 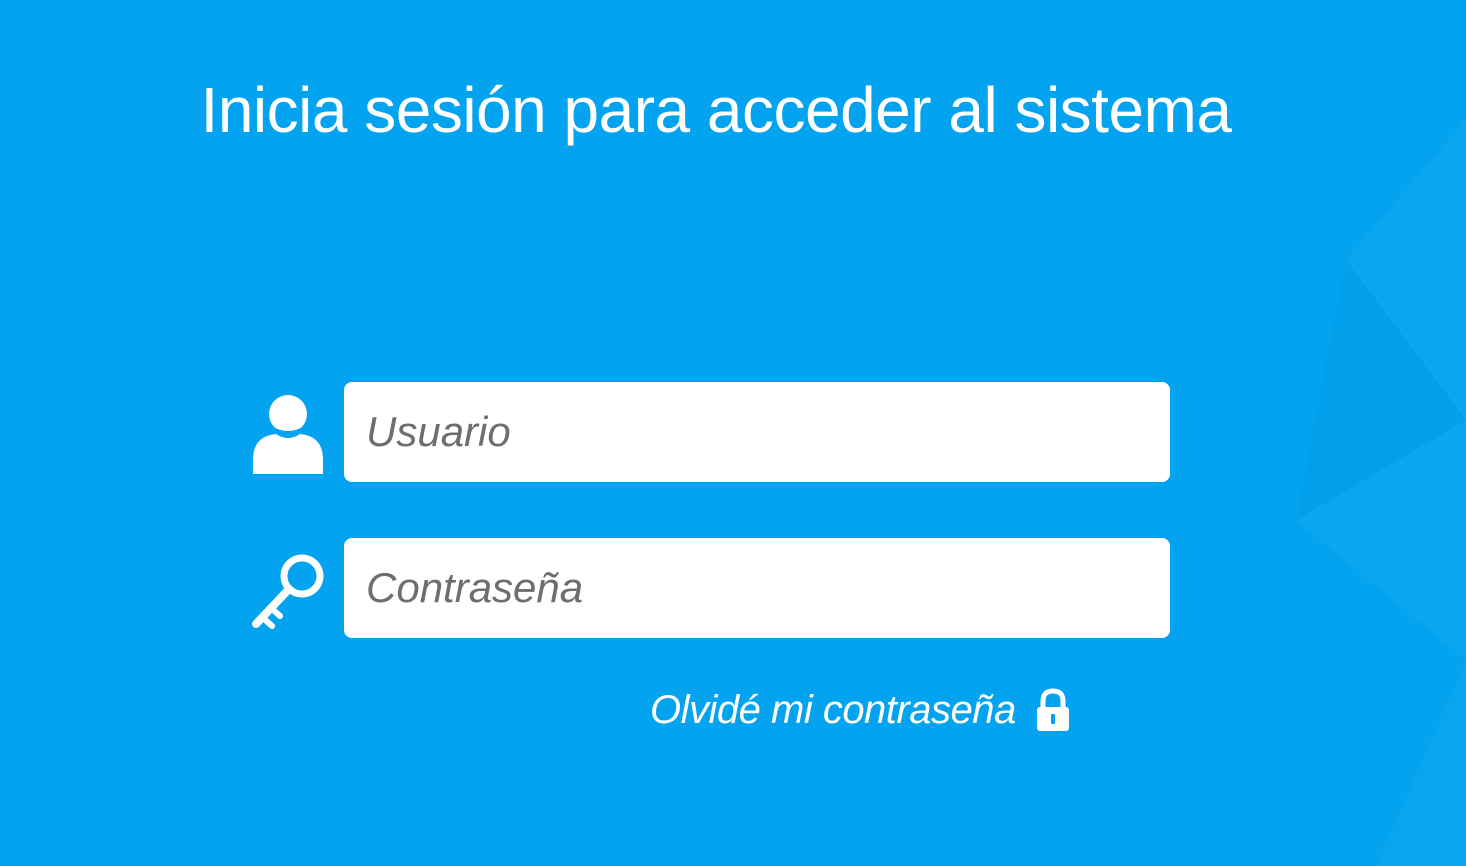 What do you see at coordinates (286, 432) in the screenshot?
I see `user-icon` at bounding box center [286, 432].